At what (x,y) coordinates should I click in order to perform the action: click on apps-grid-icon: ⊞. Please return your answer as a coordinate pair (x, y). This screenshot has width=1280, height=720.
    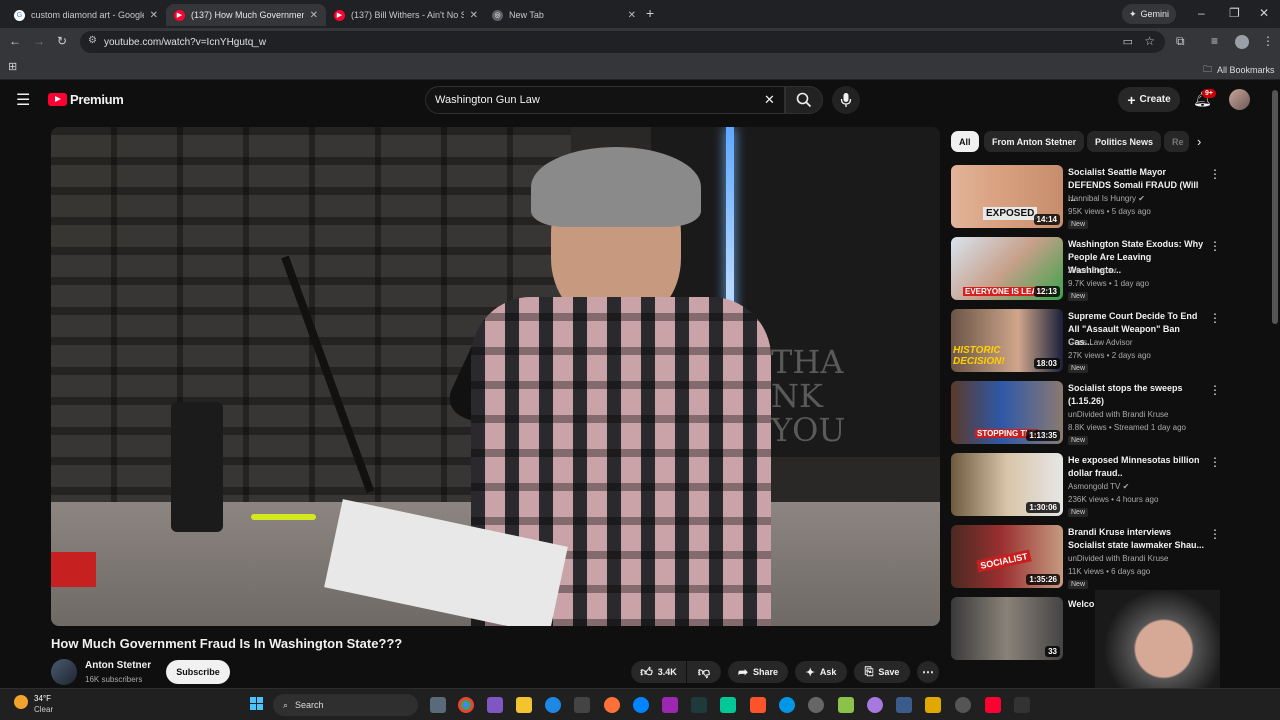
    Looking at the image, I should click on (12, 66).